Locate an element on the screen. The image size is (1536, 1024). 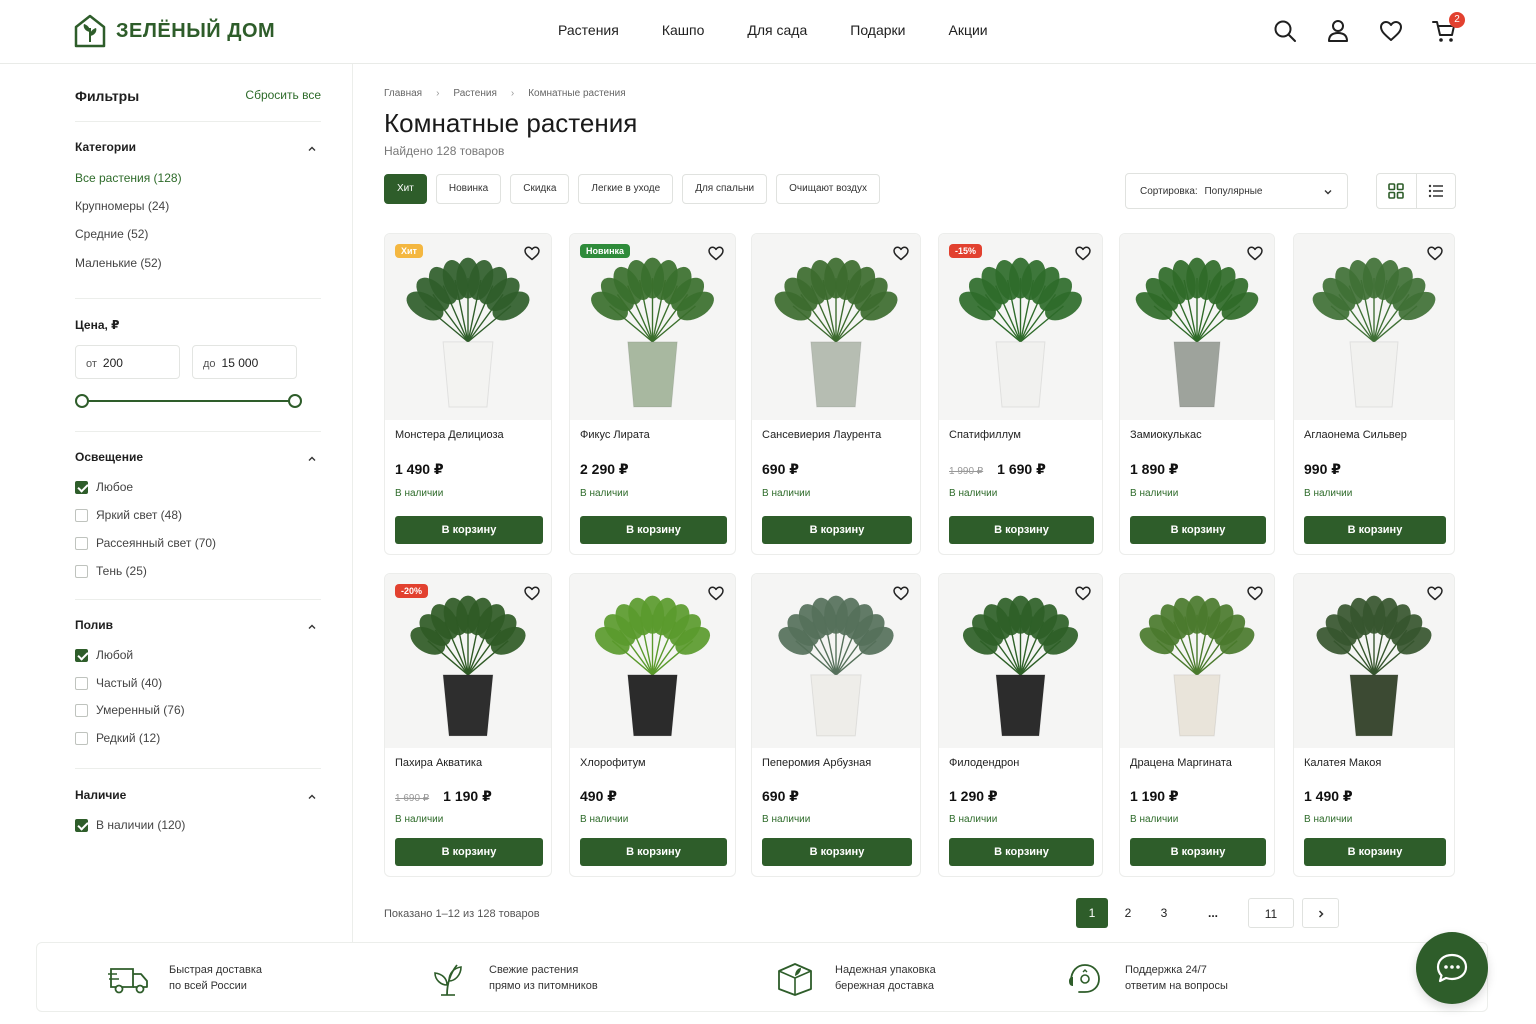
price-slider-track is located at coordinates (188, 401).